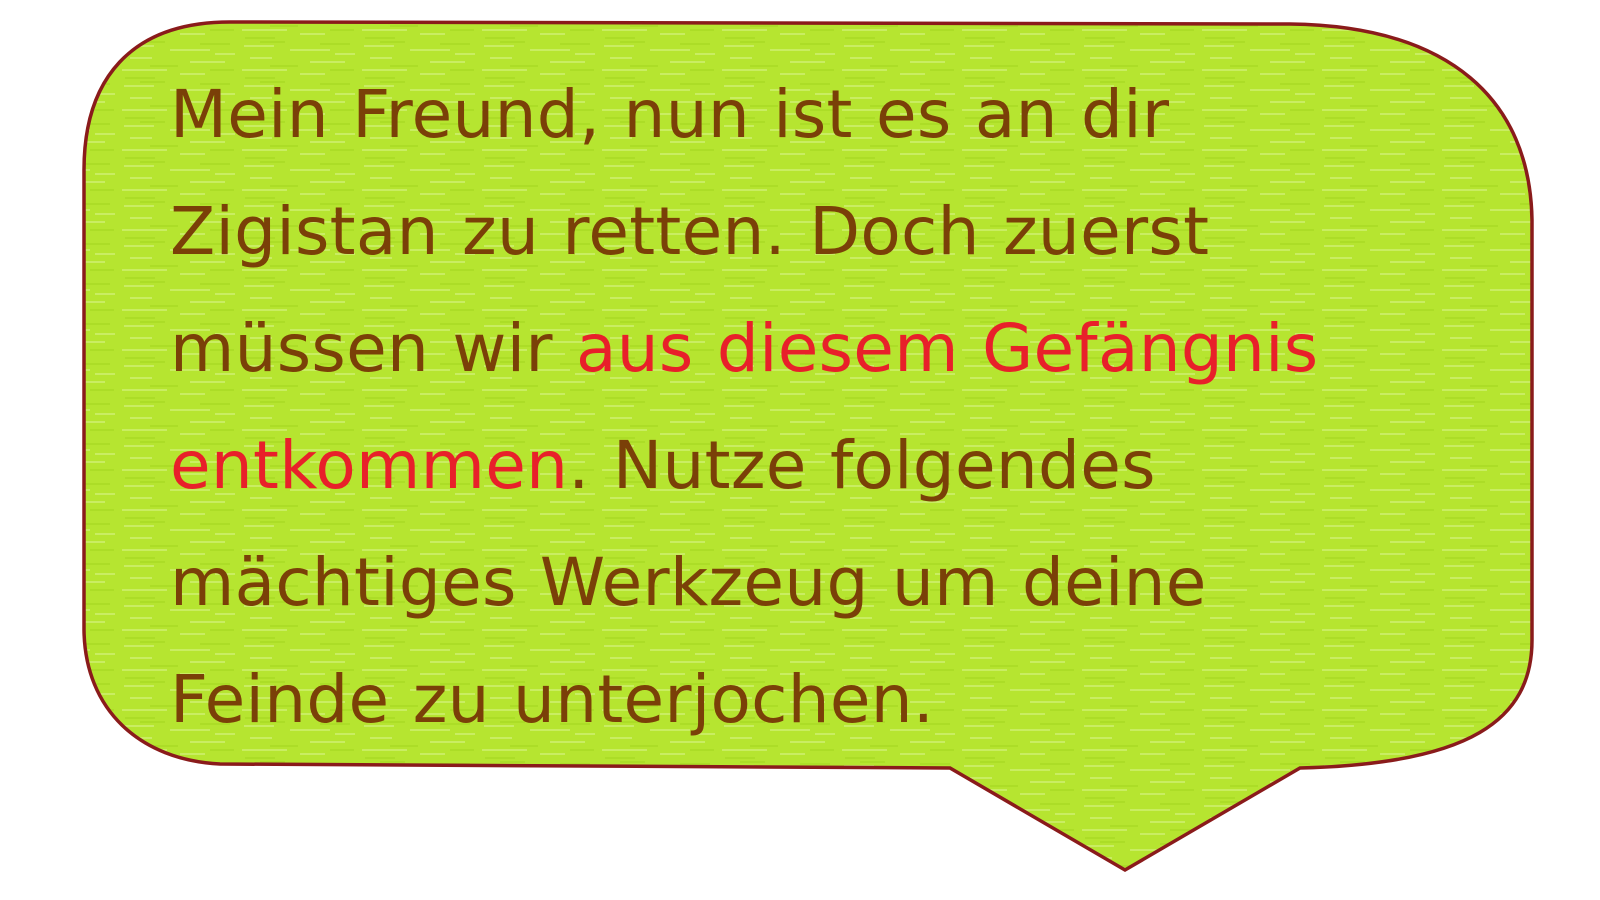  I want to click on dialog-text-segment: mächtiges Werkzeug um deine, so click(688, 582).